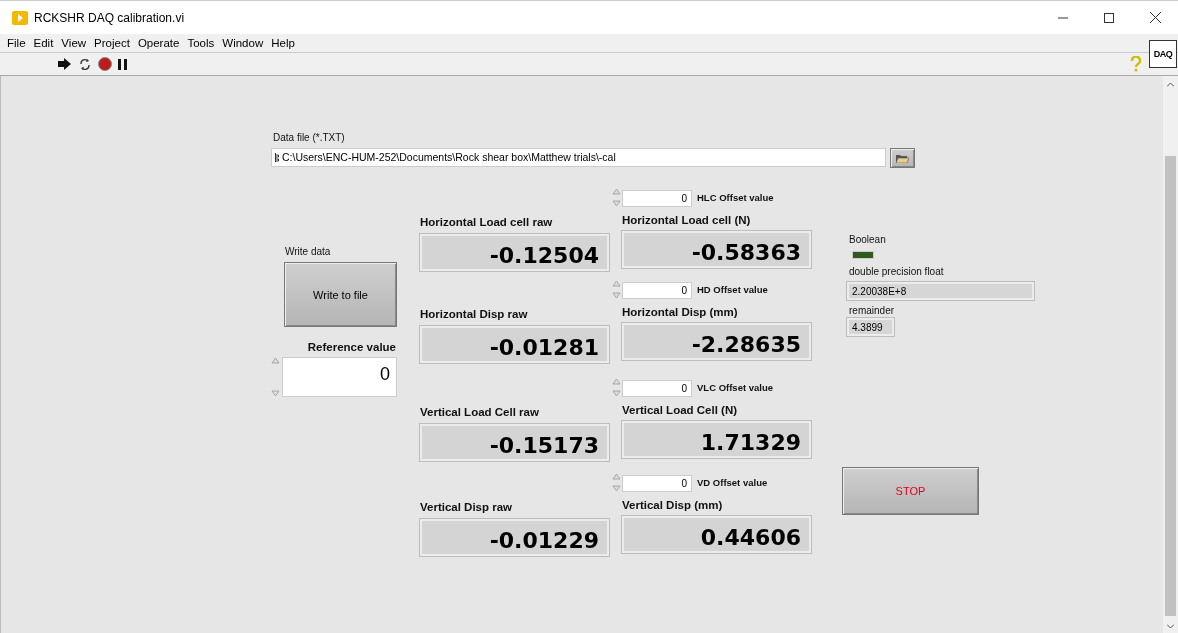 The width and height of the screenshot is (1178, 633). Describe the element at coordinates (735, 197) in the screenshot. I see `field-label: HLC Offset value` at that location.